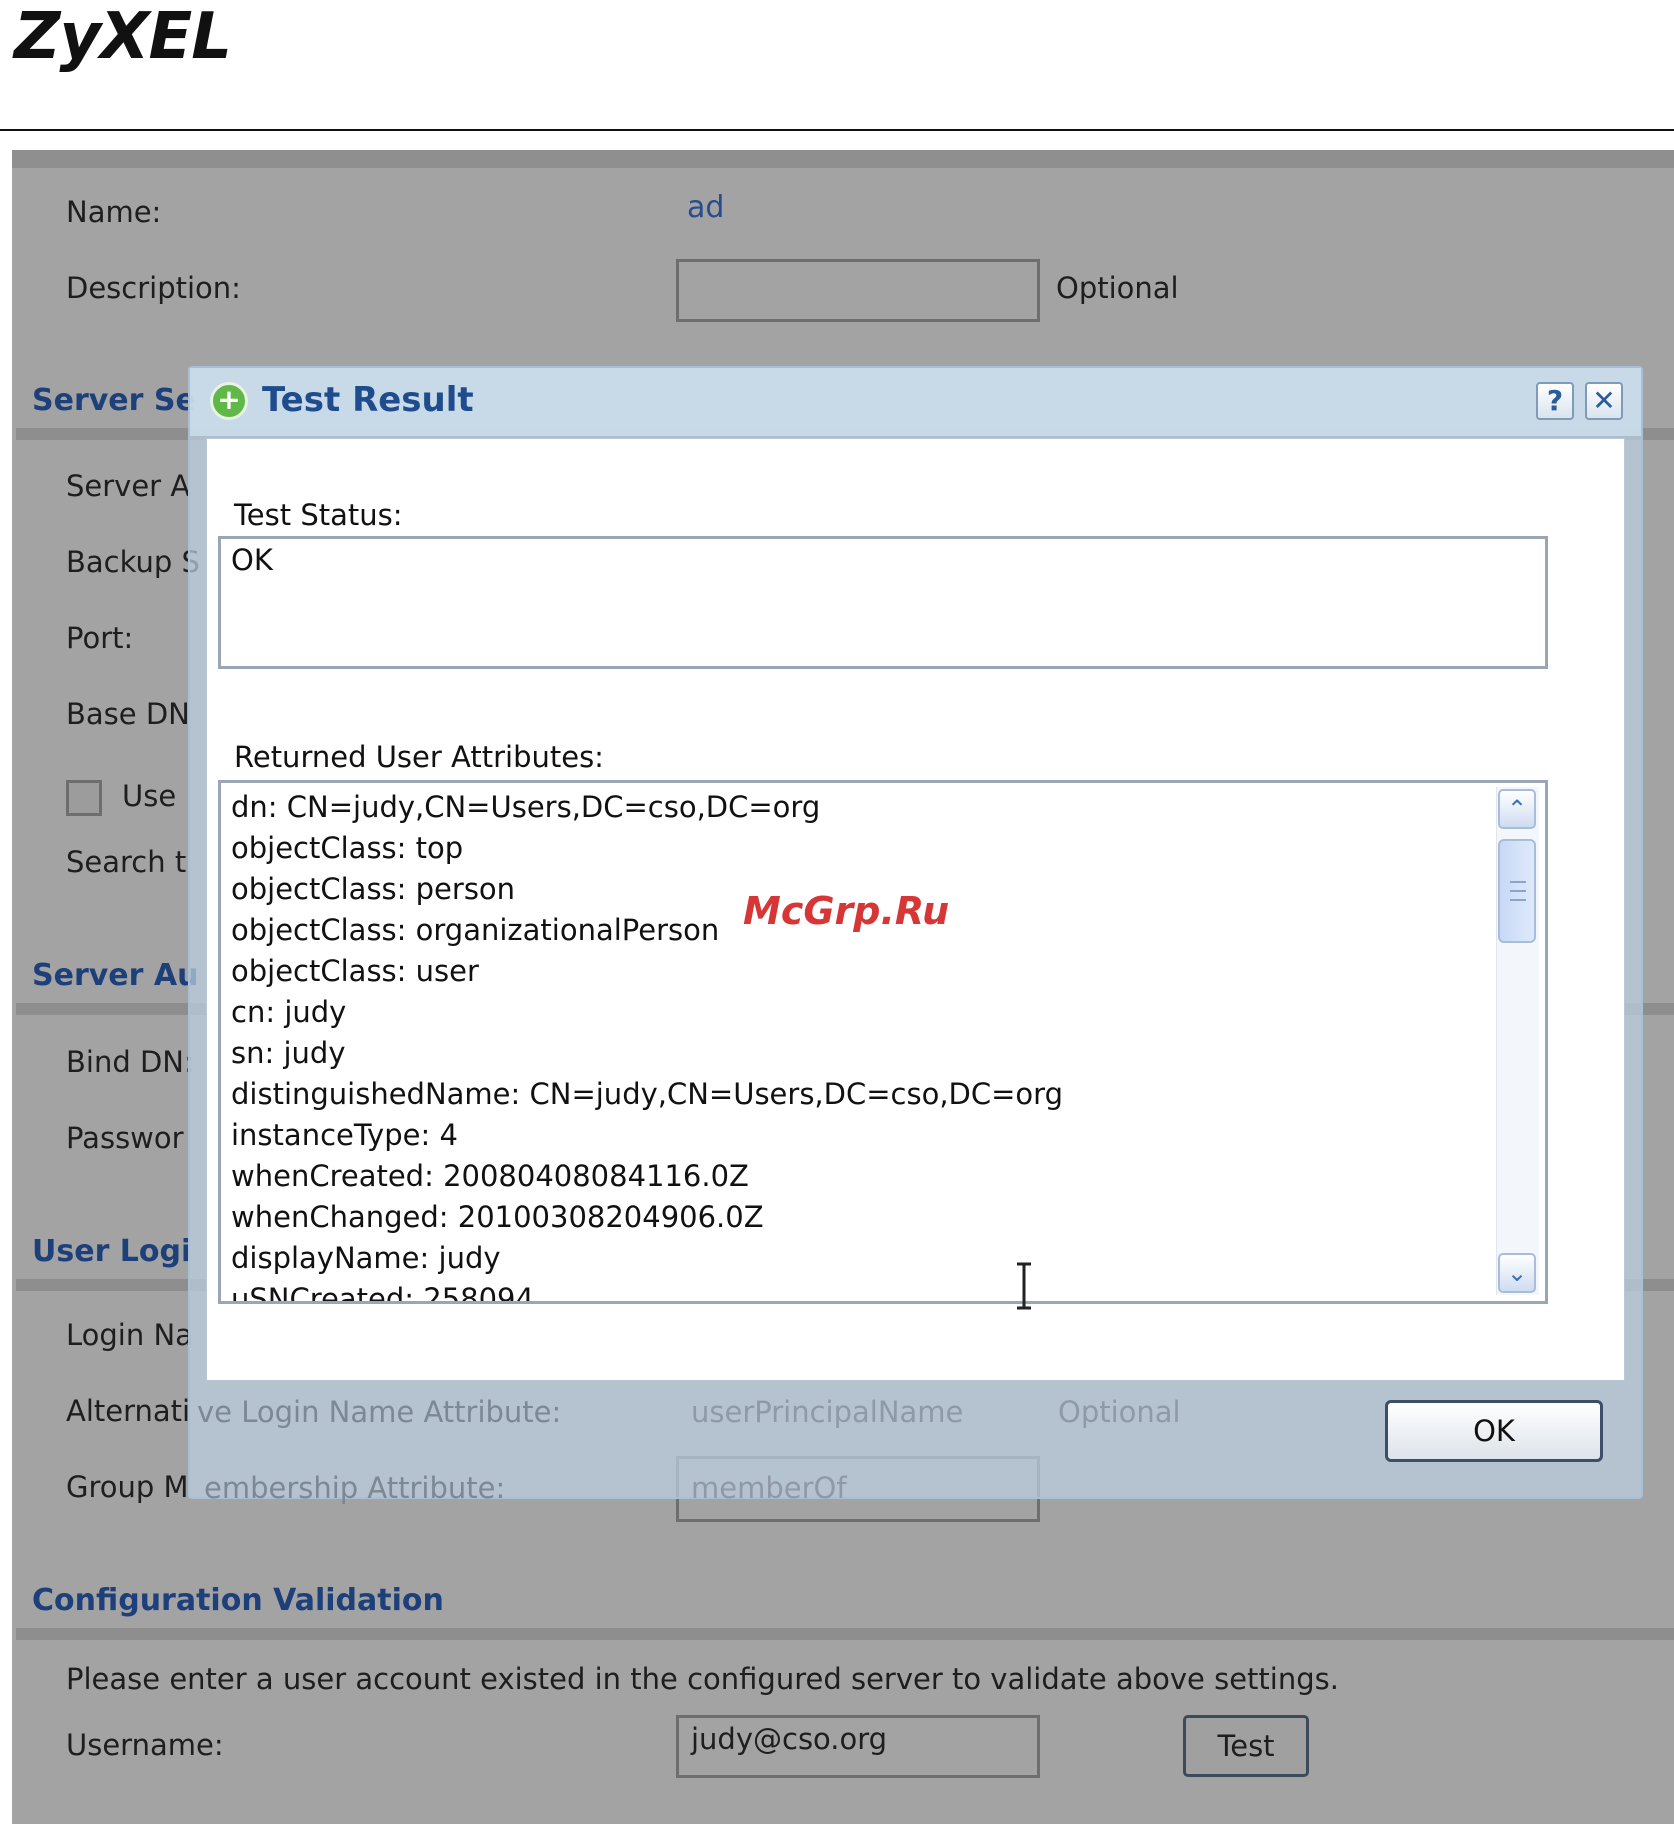  I want to click on attribute-line: objectClass: top, so click(347, 848).